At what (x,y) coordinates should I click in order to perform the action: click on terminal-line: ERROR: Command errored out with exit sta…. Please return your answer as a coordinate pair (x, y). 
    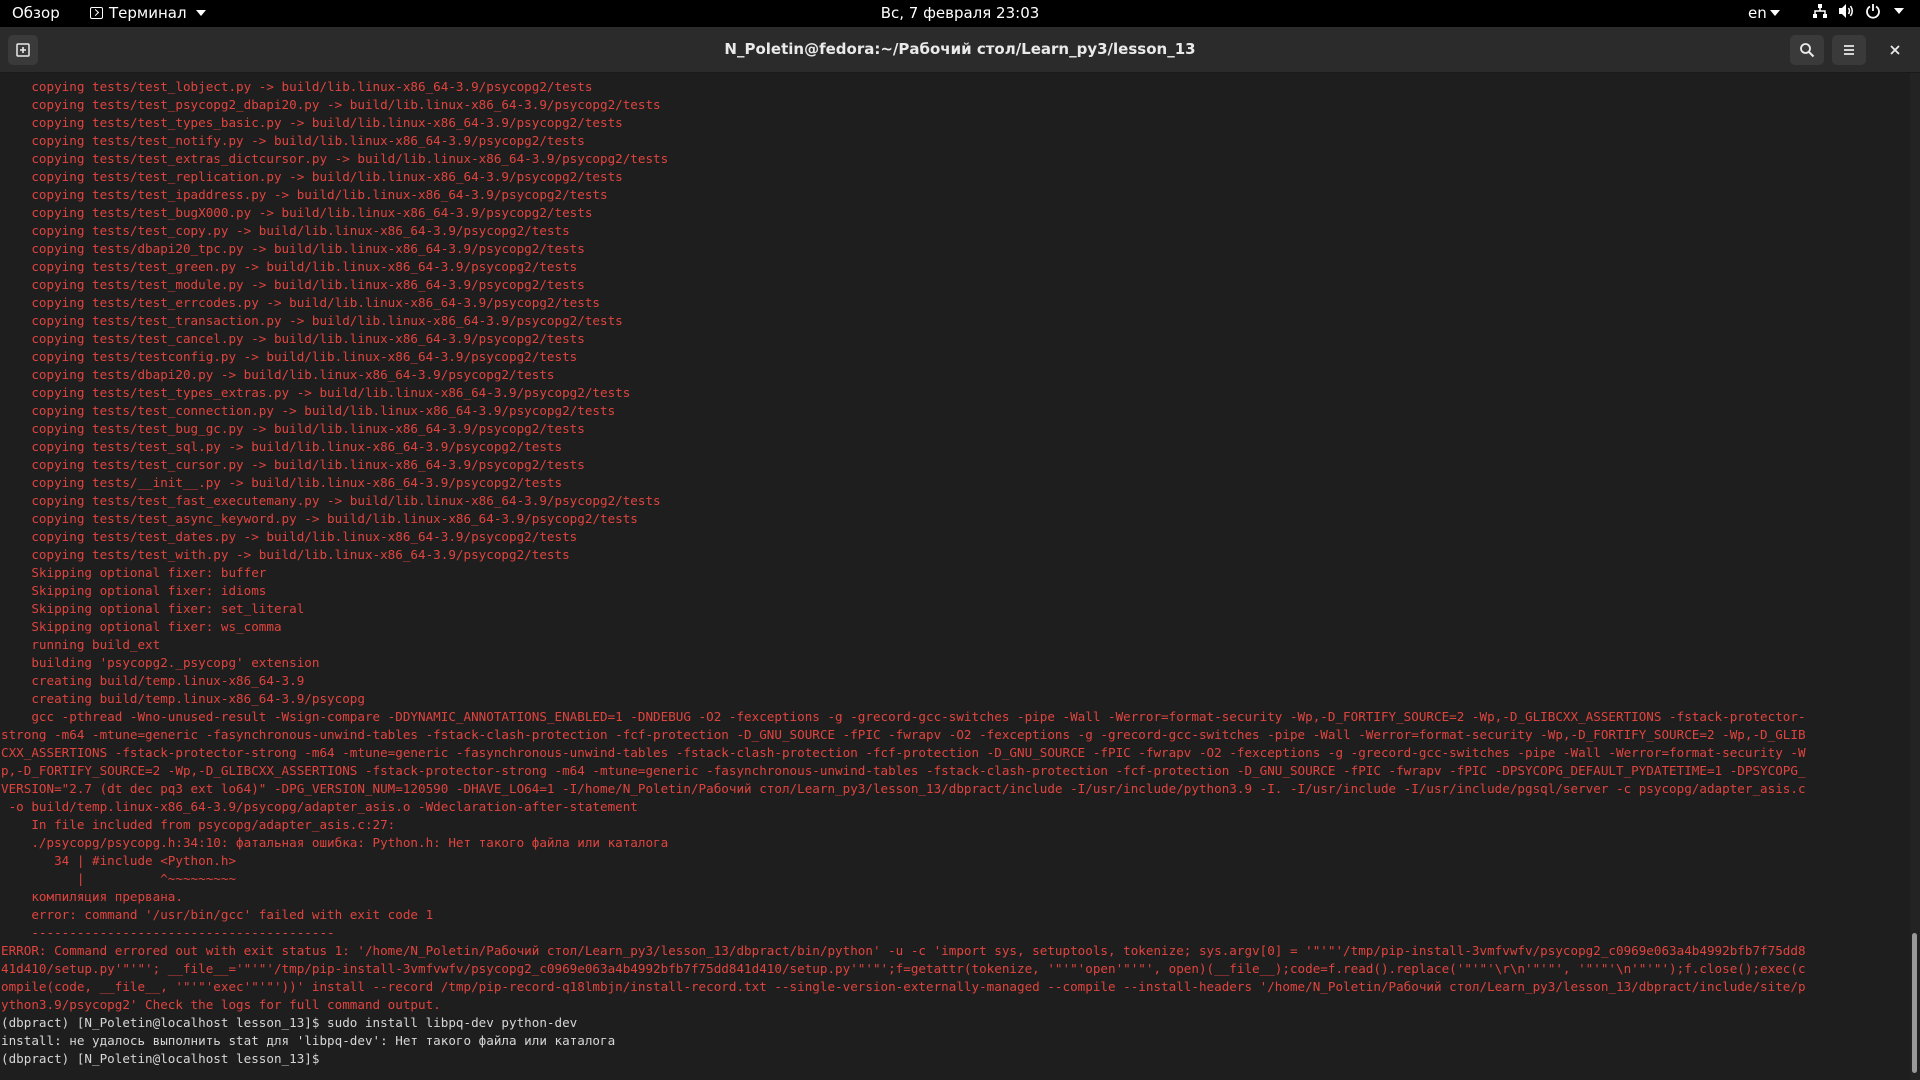
    Looking at the image, I should click on (903, 950).